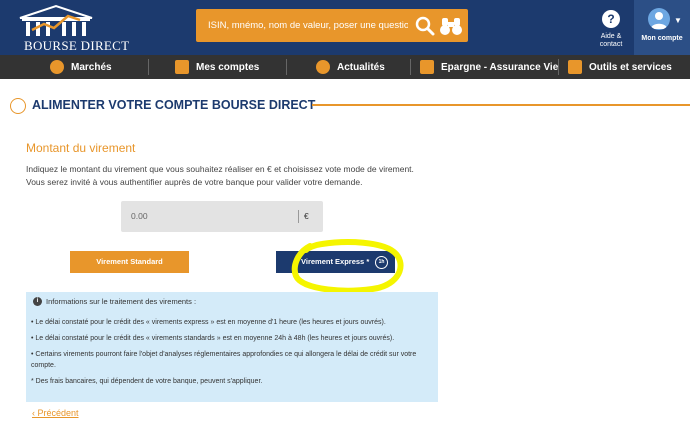 Image resolution: width=690 pixels, height=424 pixels. Describe the element at coordinates (611, 36) in the screenshot. I see `help-label-line1: Aide &` at that location.